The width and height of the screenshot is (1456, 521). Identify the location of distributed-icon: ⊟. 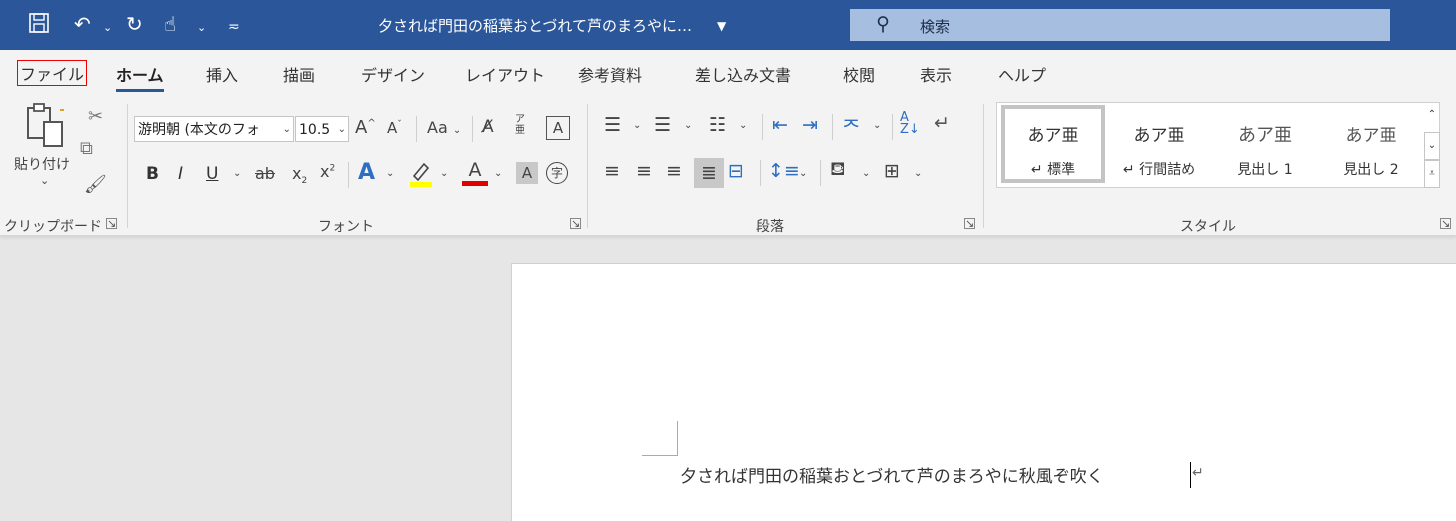
(736, 171).